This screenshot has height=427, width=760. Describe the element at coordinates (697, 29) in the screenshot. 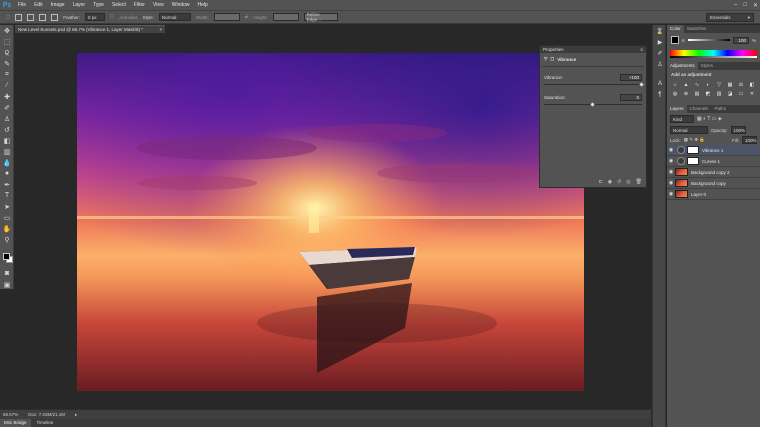

I see `tab-swatches: Swatches` at that location.